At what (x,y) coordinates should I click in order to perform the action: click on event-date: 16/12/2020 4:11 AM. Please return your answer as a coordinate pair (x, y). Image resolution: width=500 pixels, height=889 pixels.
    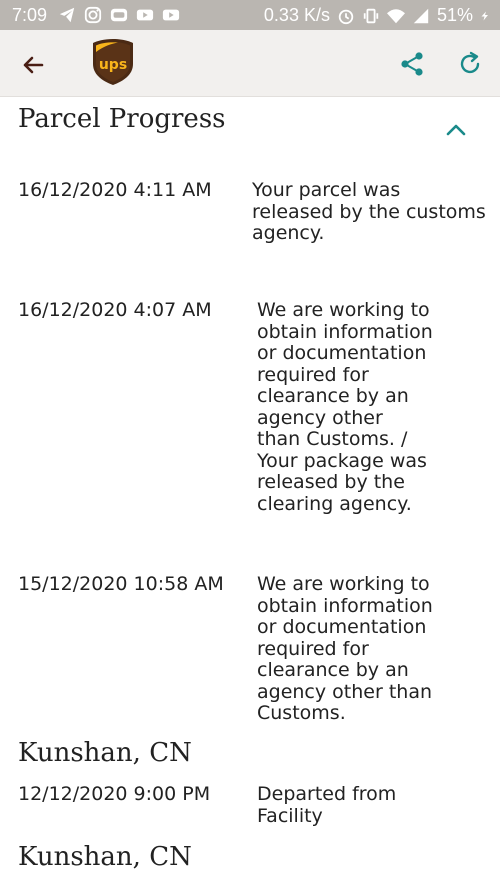
    Looking at the image, I should click on (115, 190).